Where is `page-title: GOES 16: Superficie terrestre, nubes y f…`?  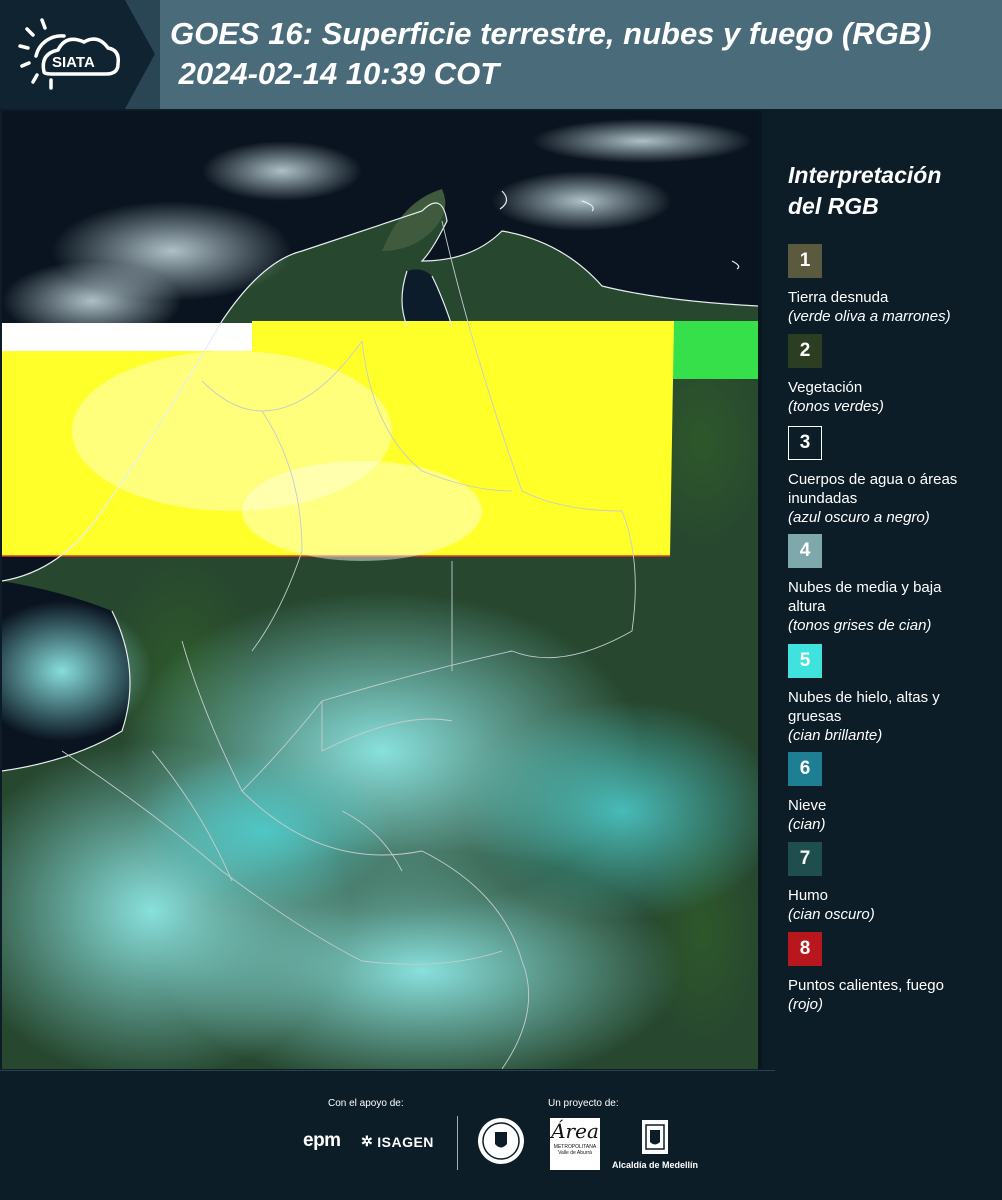 page-title: GOES 16: Superficie terrestre, nubes y f… is located at coordinates (585, 54).